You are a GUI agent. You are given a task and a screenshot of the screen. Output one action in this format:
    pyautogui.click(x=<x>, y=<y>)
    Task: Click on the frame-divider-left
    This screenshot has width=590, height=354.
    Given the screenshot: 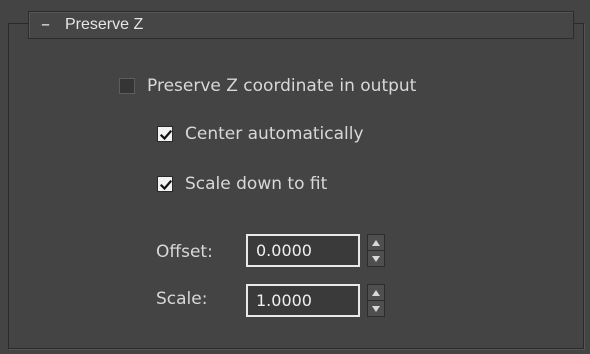 What is the action you would take?
    pyautogui.click(x=18, y=23)
    